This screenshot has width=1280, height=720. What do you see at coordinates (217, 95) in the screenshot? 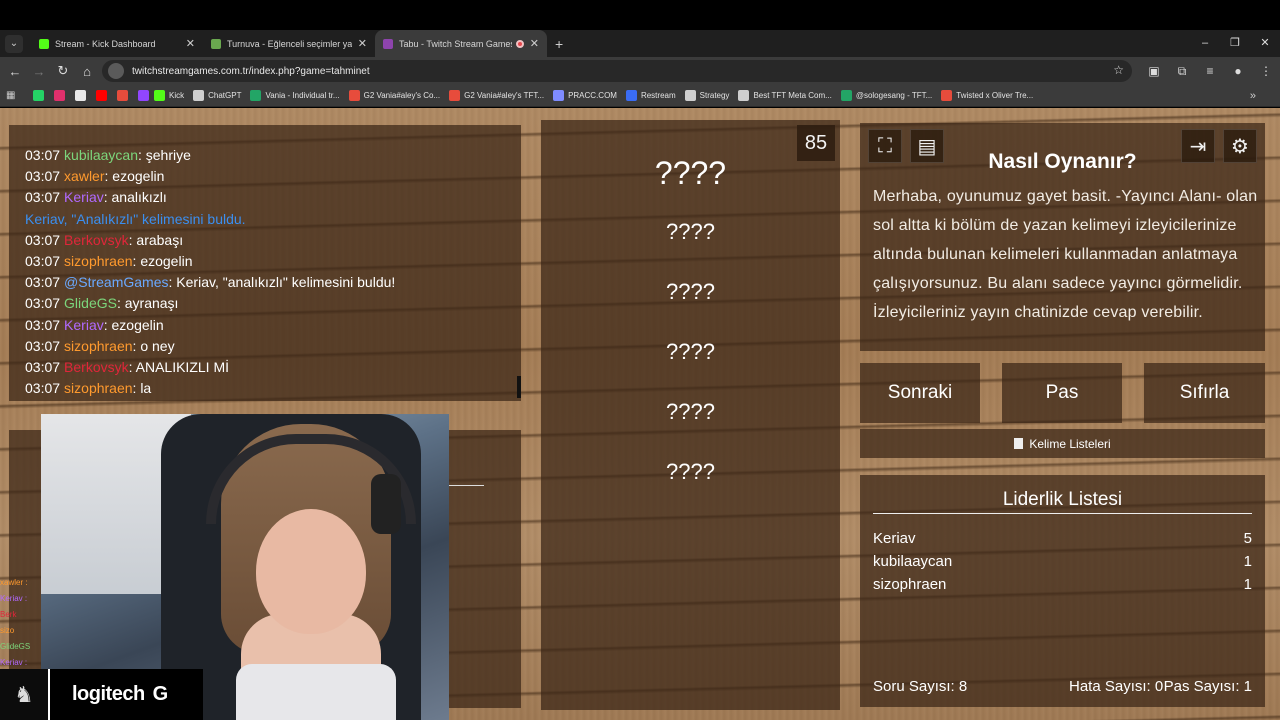
I see `bookmark-item: ChatGPT` at bounding box center [217, 95].